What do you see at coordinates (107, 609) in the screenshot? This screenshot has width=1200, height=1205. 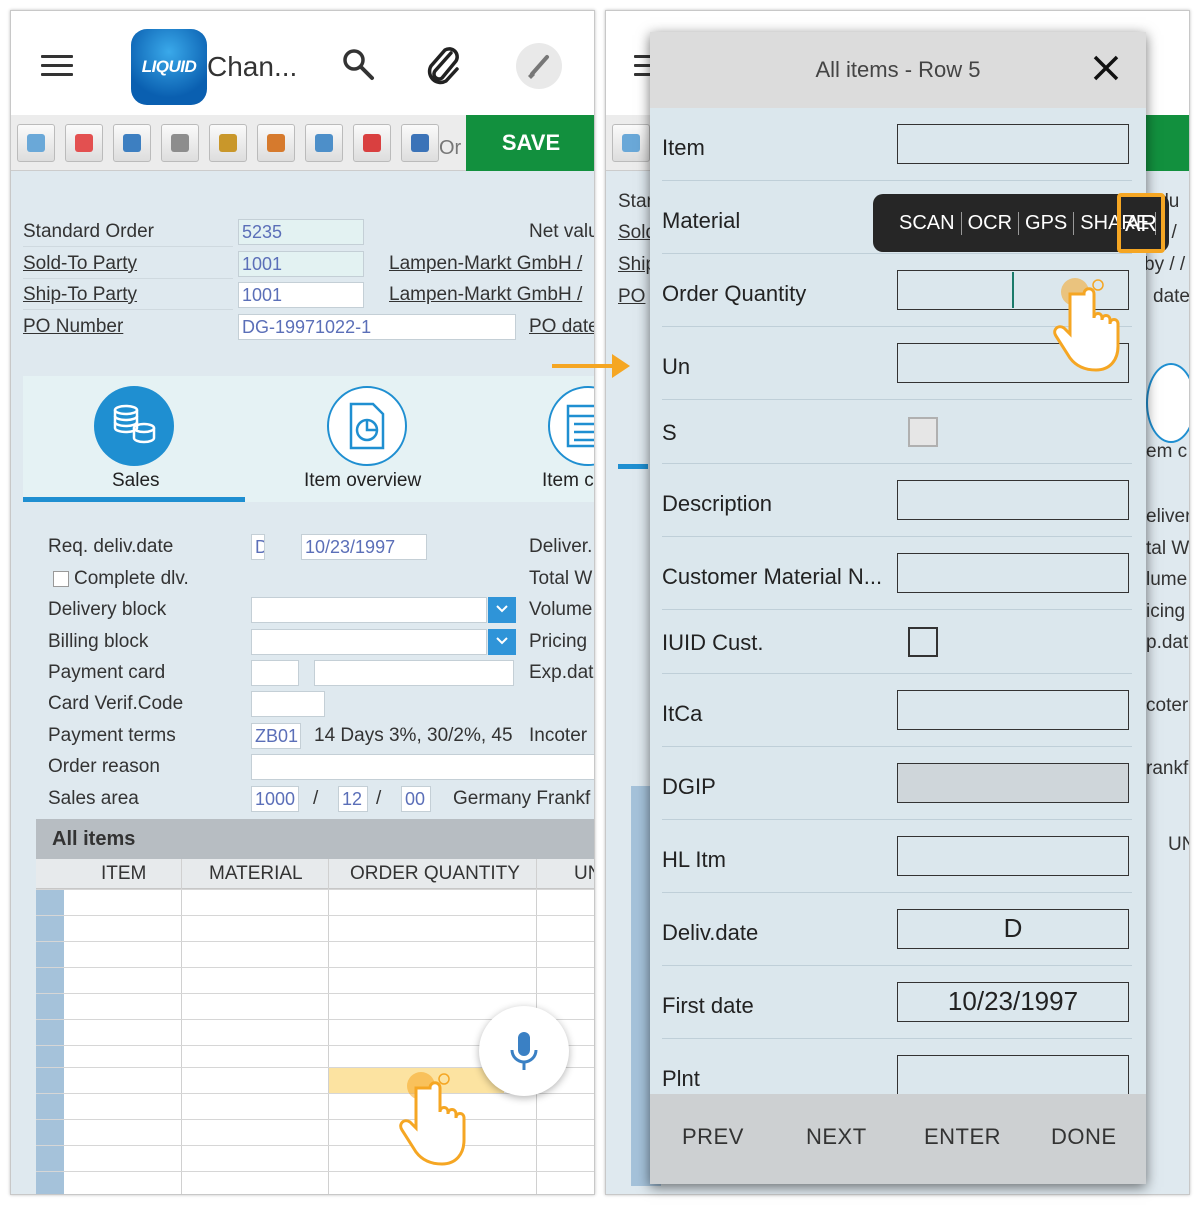 I see `delivery-block-label: Delivery block` at bounding box center [107, 609].